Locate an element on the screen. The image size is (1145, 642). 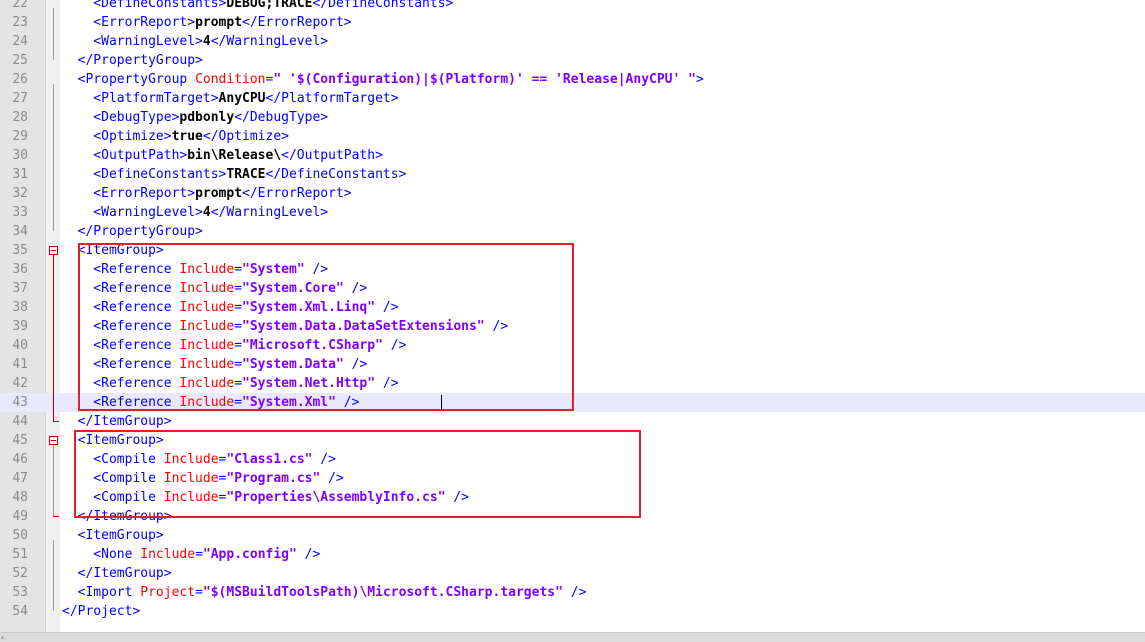
code-token: <OutputPath> is located at coordinates (125, 155).